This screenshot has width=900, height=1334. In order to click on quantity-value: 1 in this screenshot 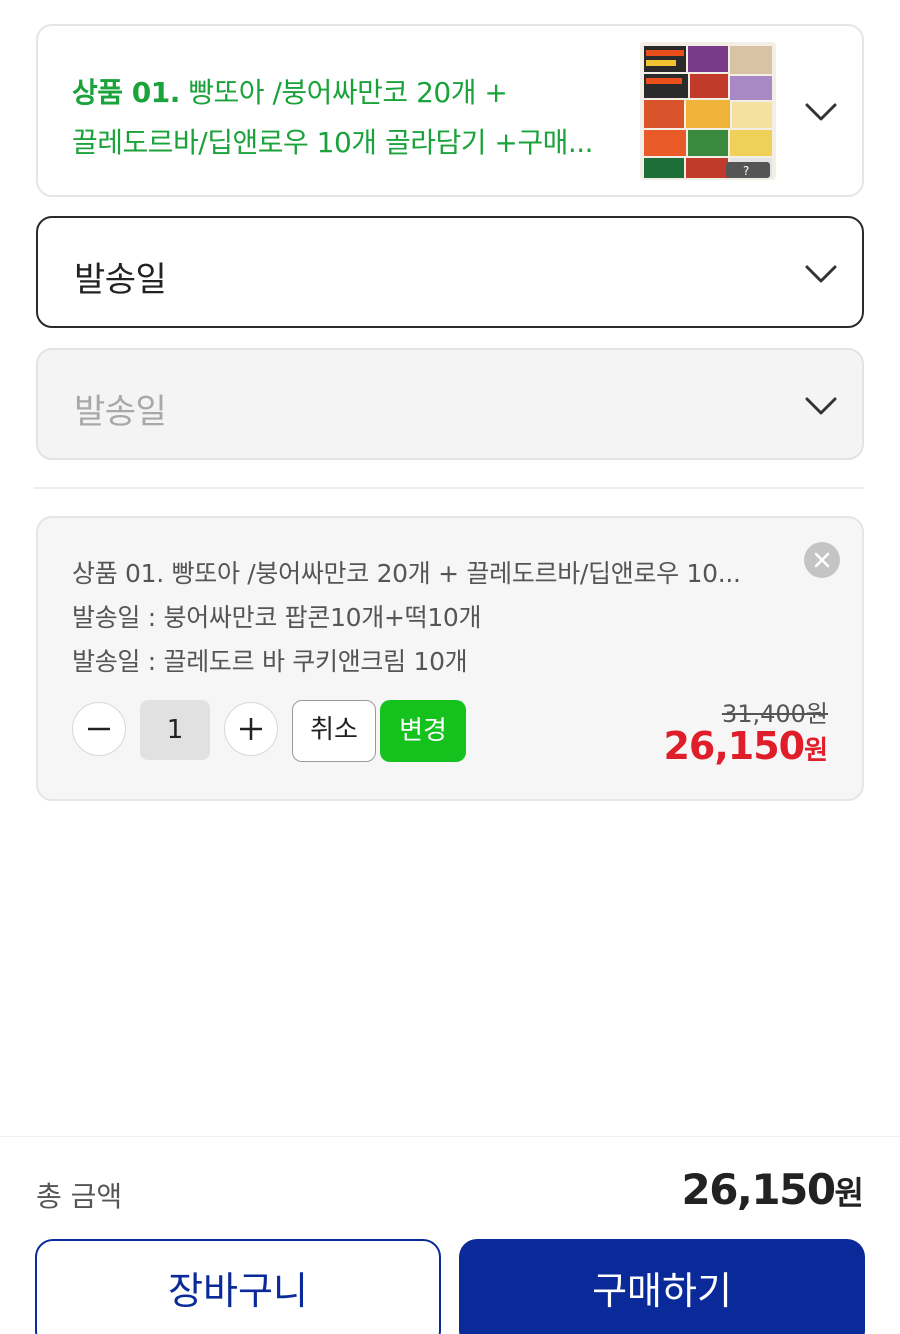, I will do `click(175, 730)`.